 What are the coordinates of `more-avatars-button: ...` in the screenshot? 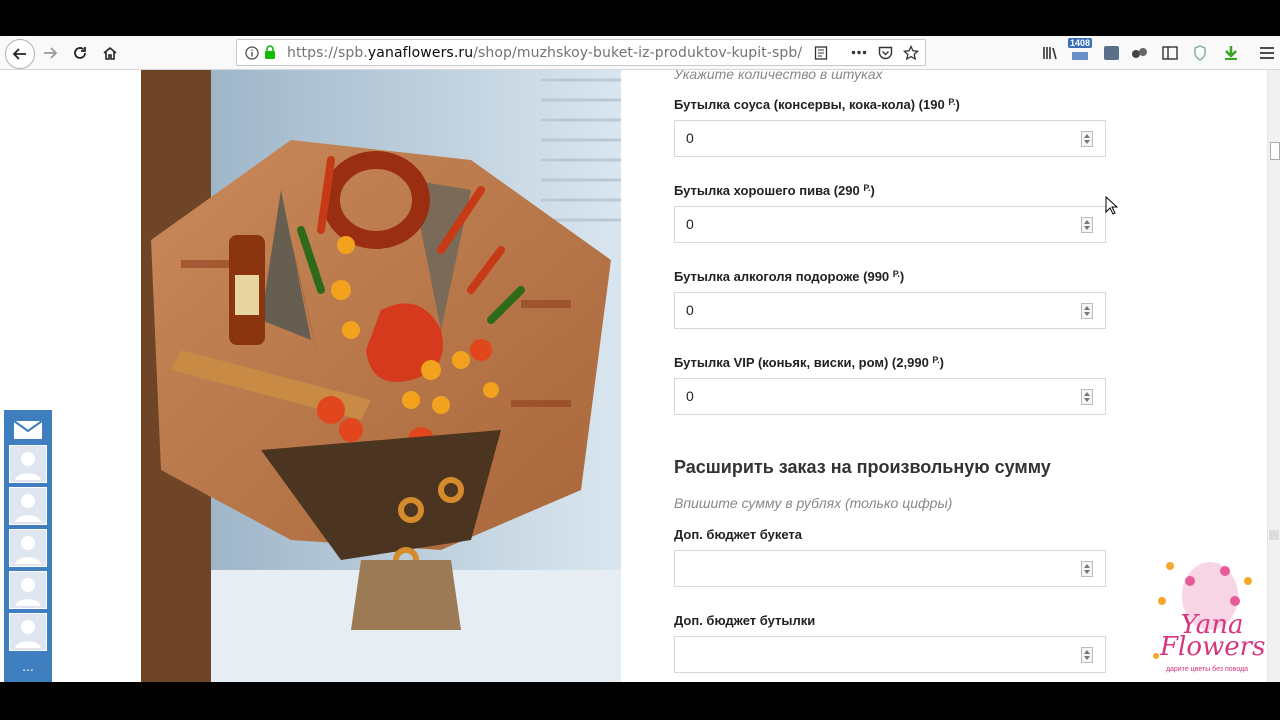 It's located at (28, 666).